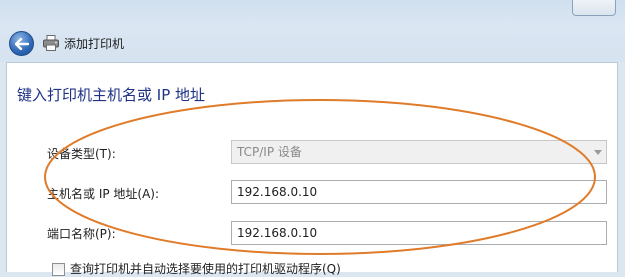 Image resolution: width=625 pixels, height=277 pixels. Describe the element at coordinates (205, 269) in the screenshot. I see `query-printer-checkbox-label: 查询打印机并自动选择要使用的打印机驱动程序(Q)` at that location.